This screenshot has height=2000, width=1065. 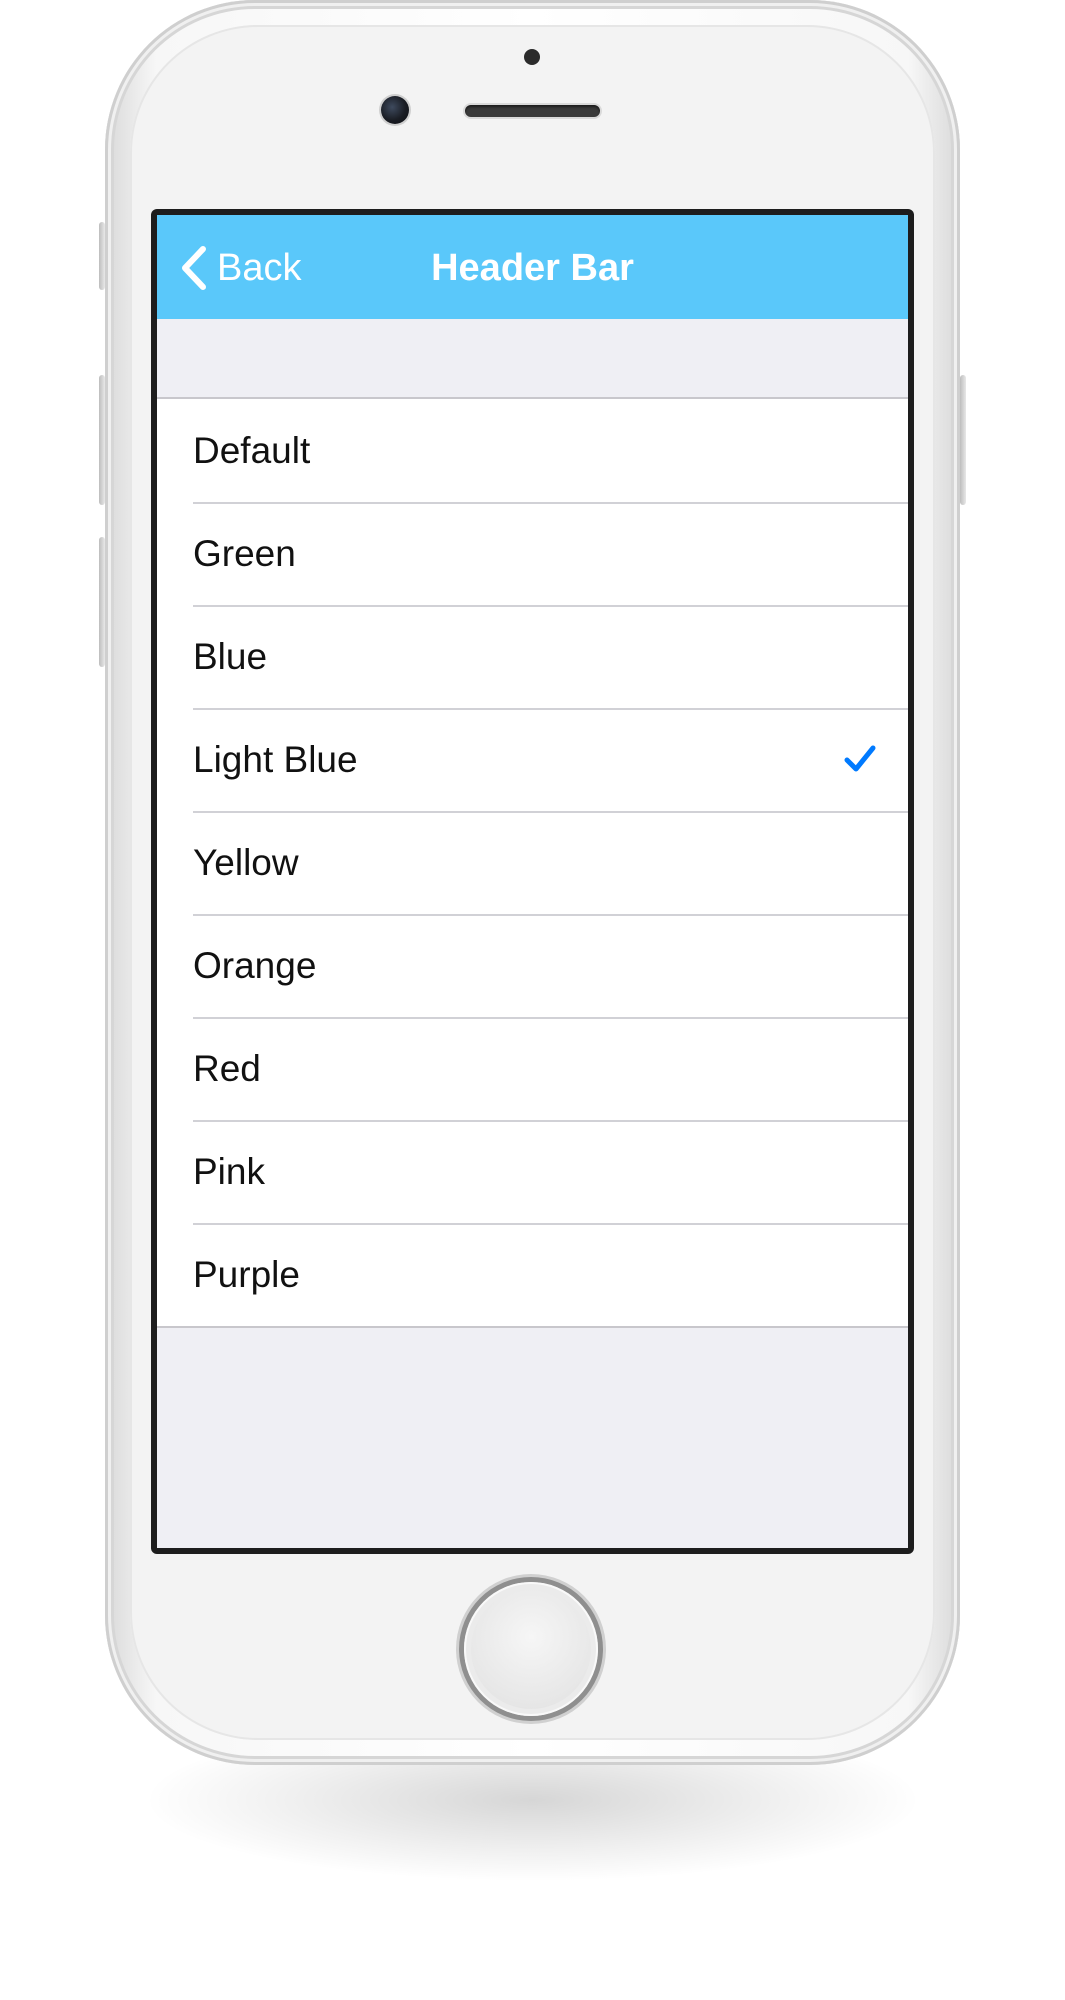 I want to click on list-item: Default, so click(x=532, y=450).